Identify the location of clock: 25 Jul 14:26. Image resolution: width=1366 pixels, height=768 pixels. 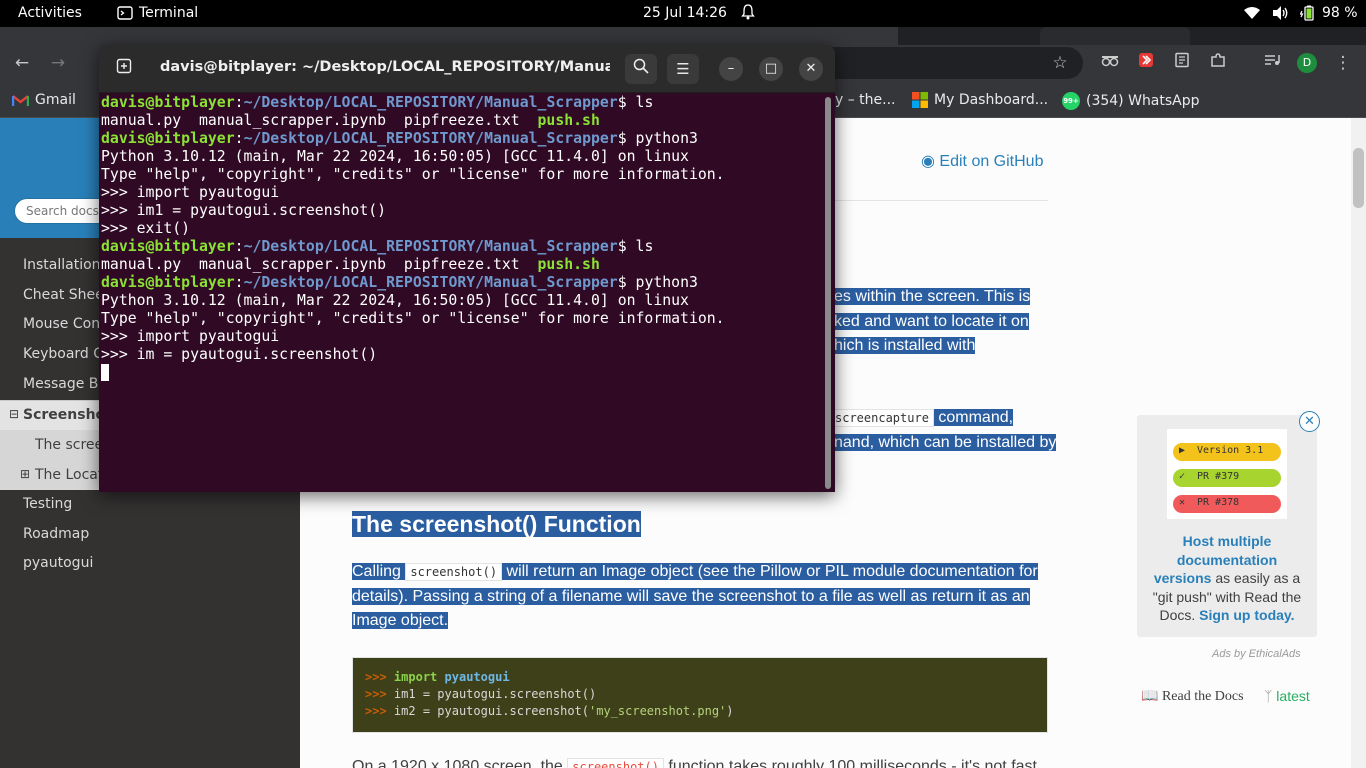
(685, 13).